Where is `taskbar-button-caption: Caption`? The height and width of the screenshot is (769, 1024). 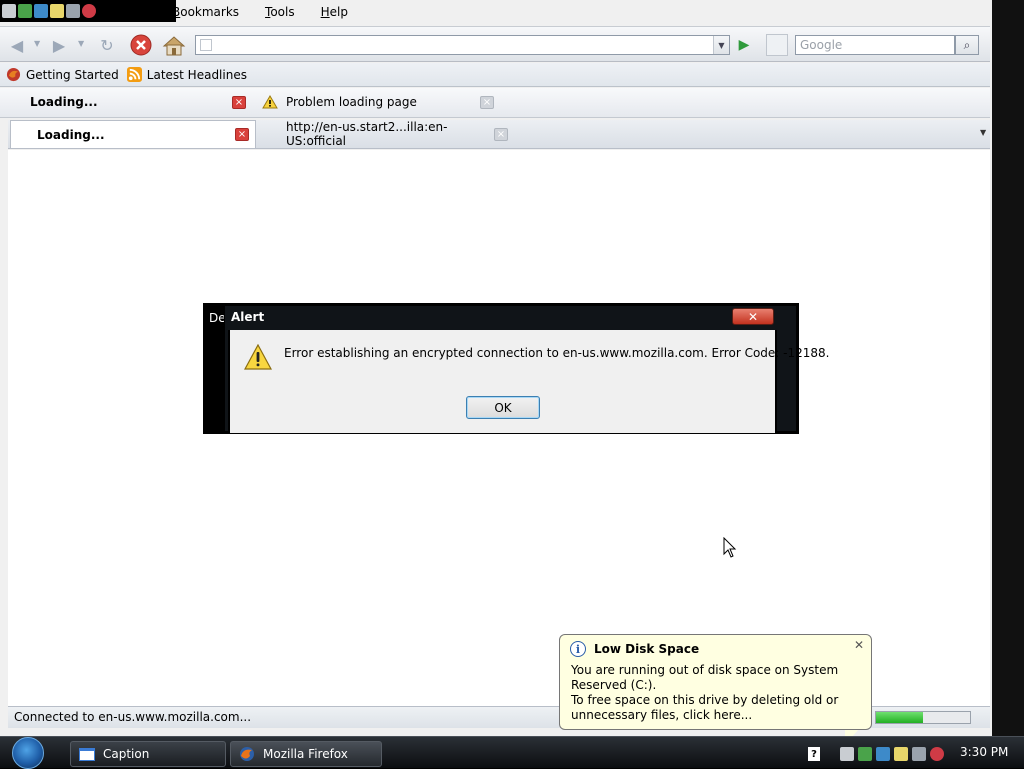 taskbar-button-caption: Caption is located at coordinates (148, 754).